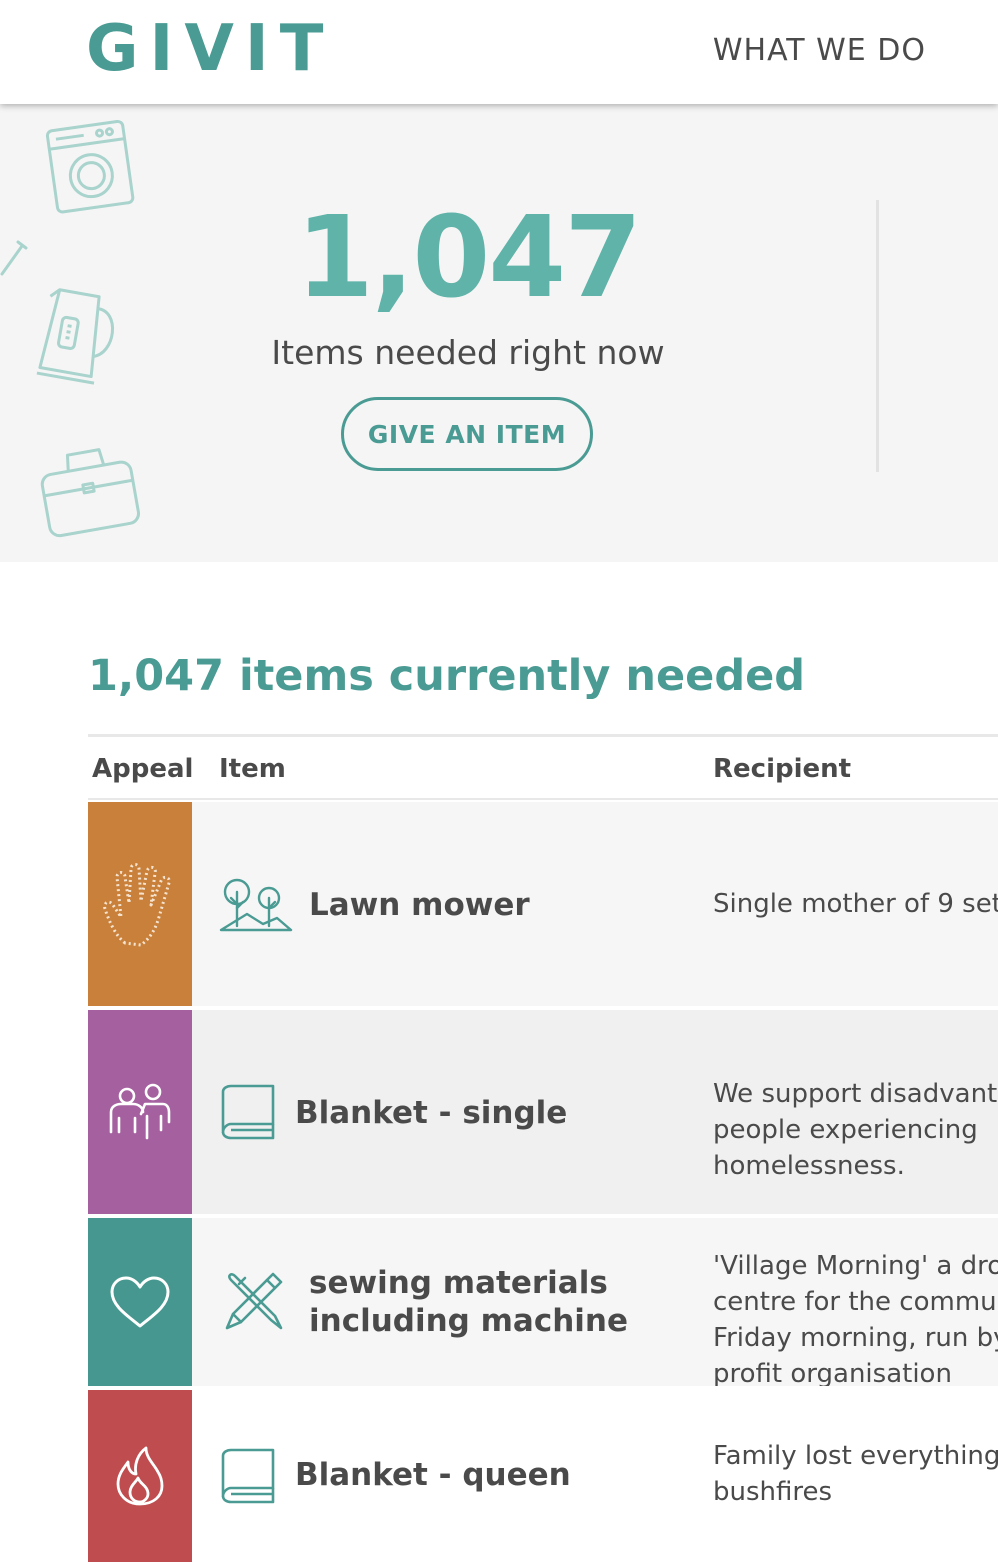 This screenshot has height=1562, width=998. Describe the element at coordinates (467, 434) in the screenshot. I see `give-an-item-button: GIVE AN ITEM` at that location.